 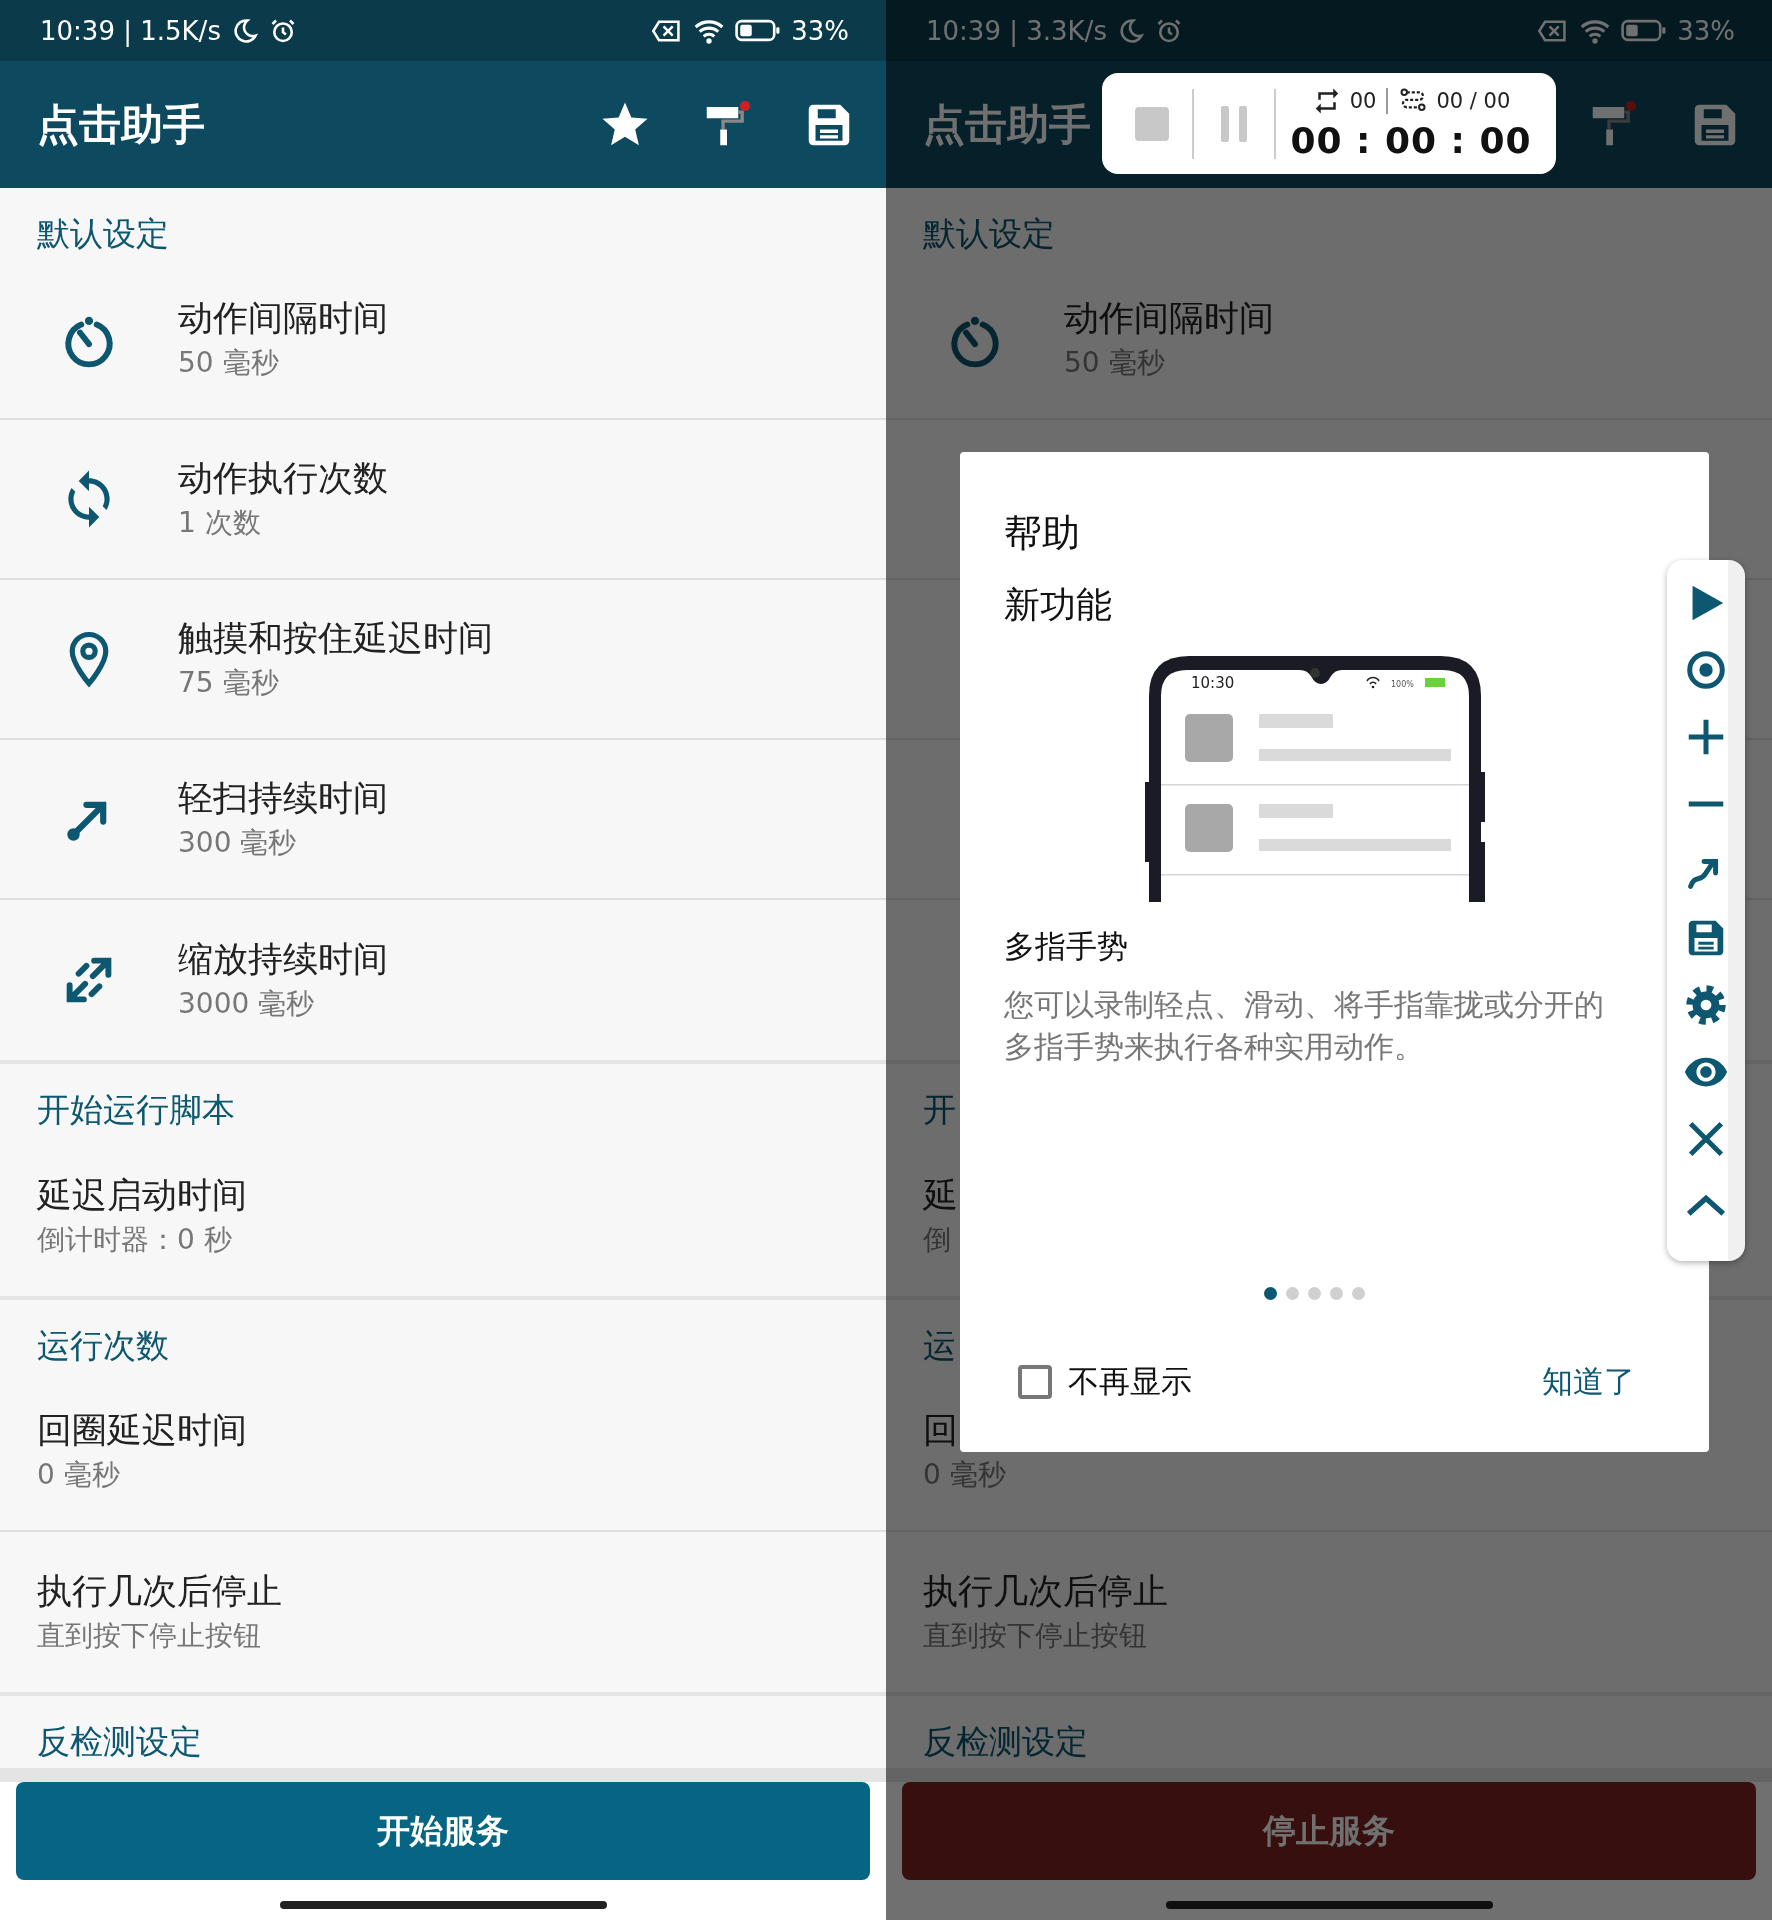 I want to click on setting-title: 轻扫持续时间, so click(x=283, y=798).